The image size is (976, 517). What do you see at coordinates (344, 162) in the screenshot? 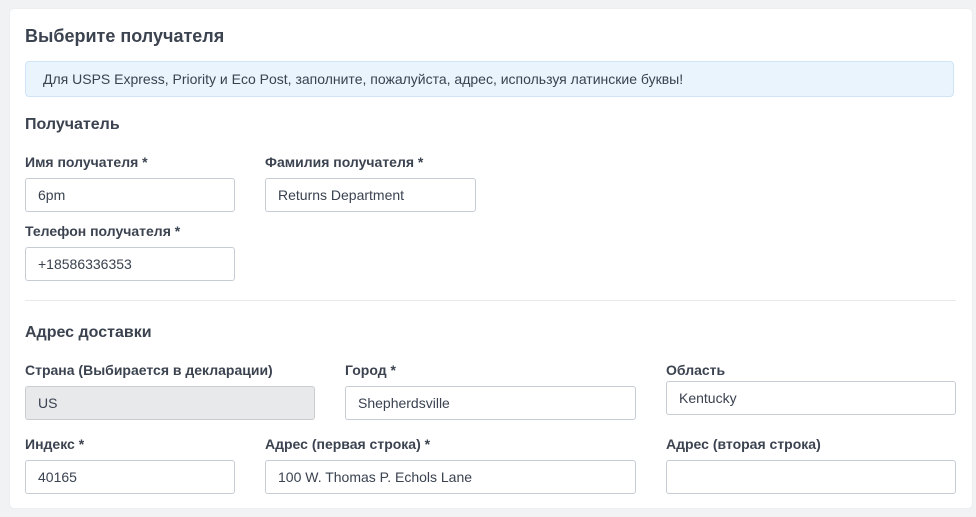
I see `last-name-label: Фамилия получателя *` at bounding box center [344, 162].